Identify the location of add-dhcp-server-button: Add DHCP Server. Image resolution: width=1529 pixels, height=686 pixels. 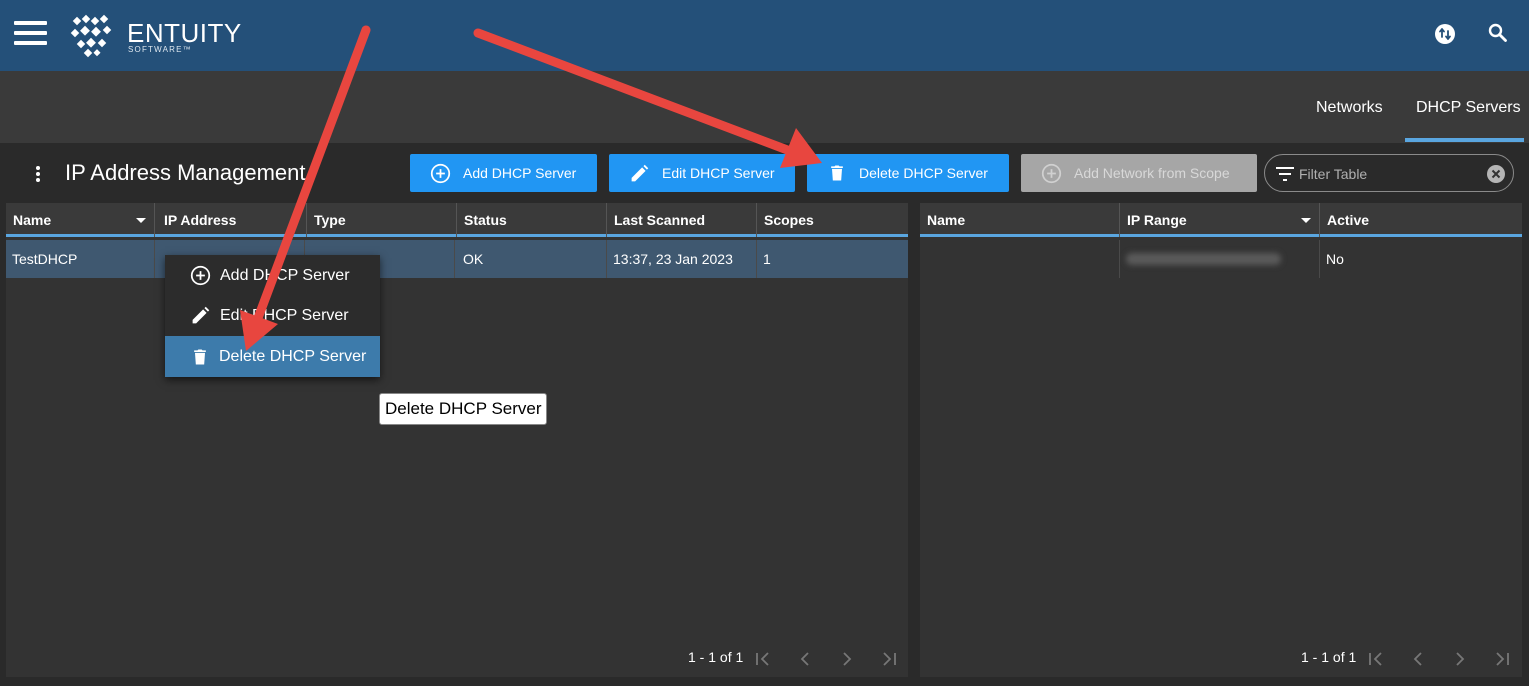
(503, 173).